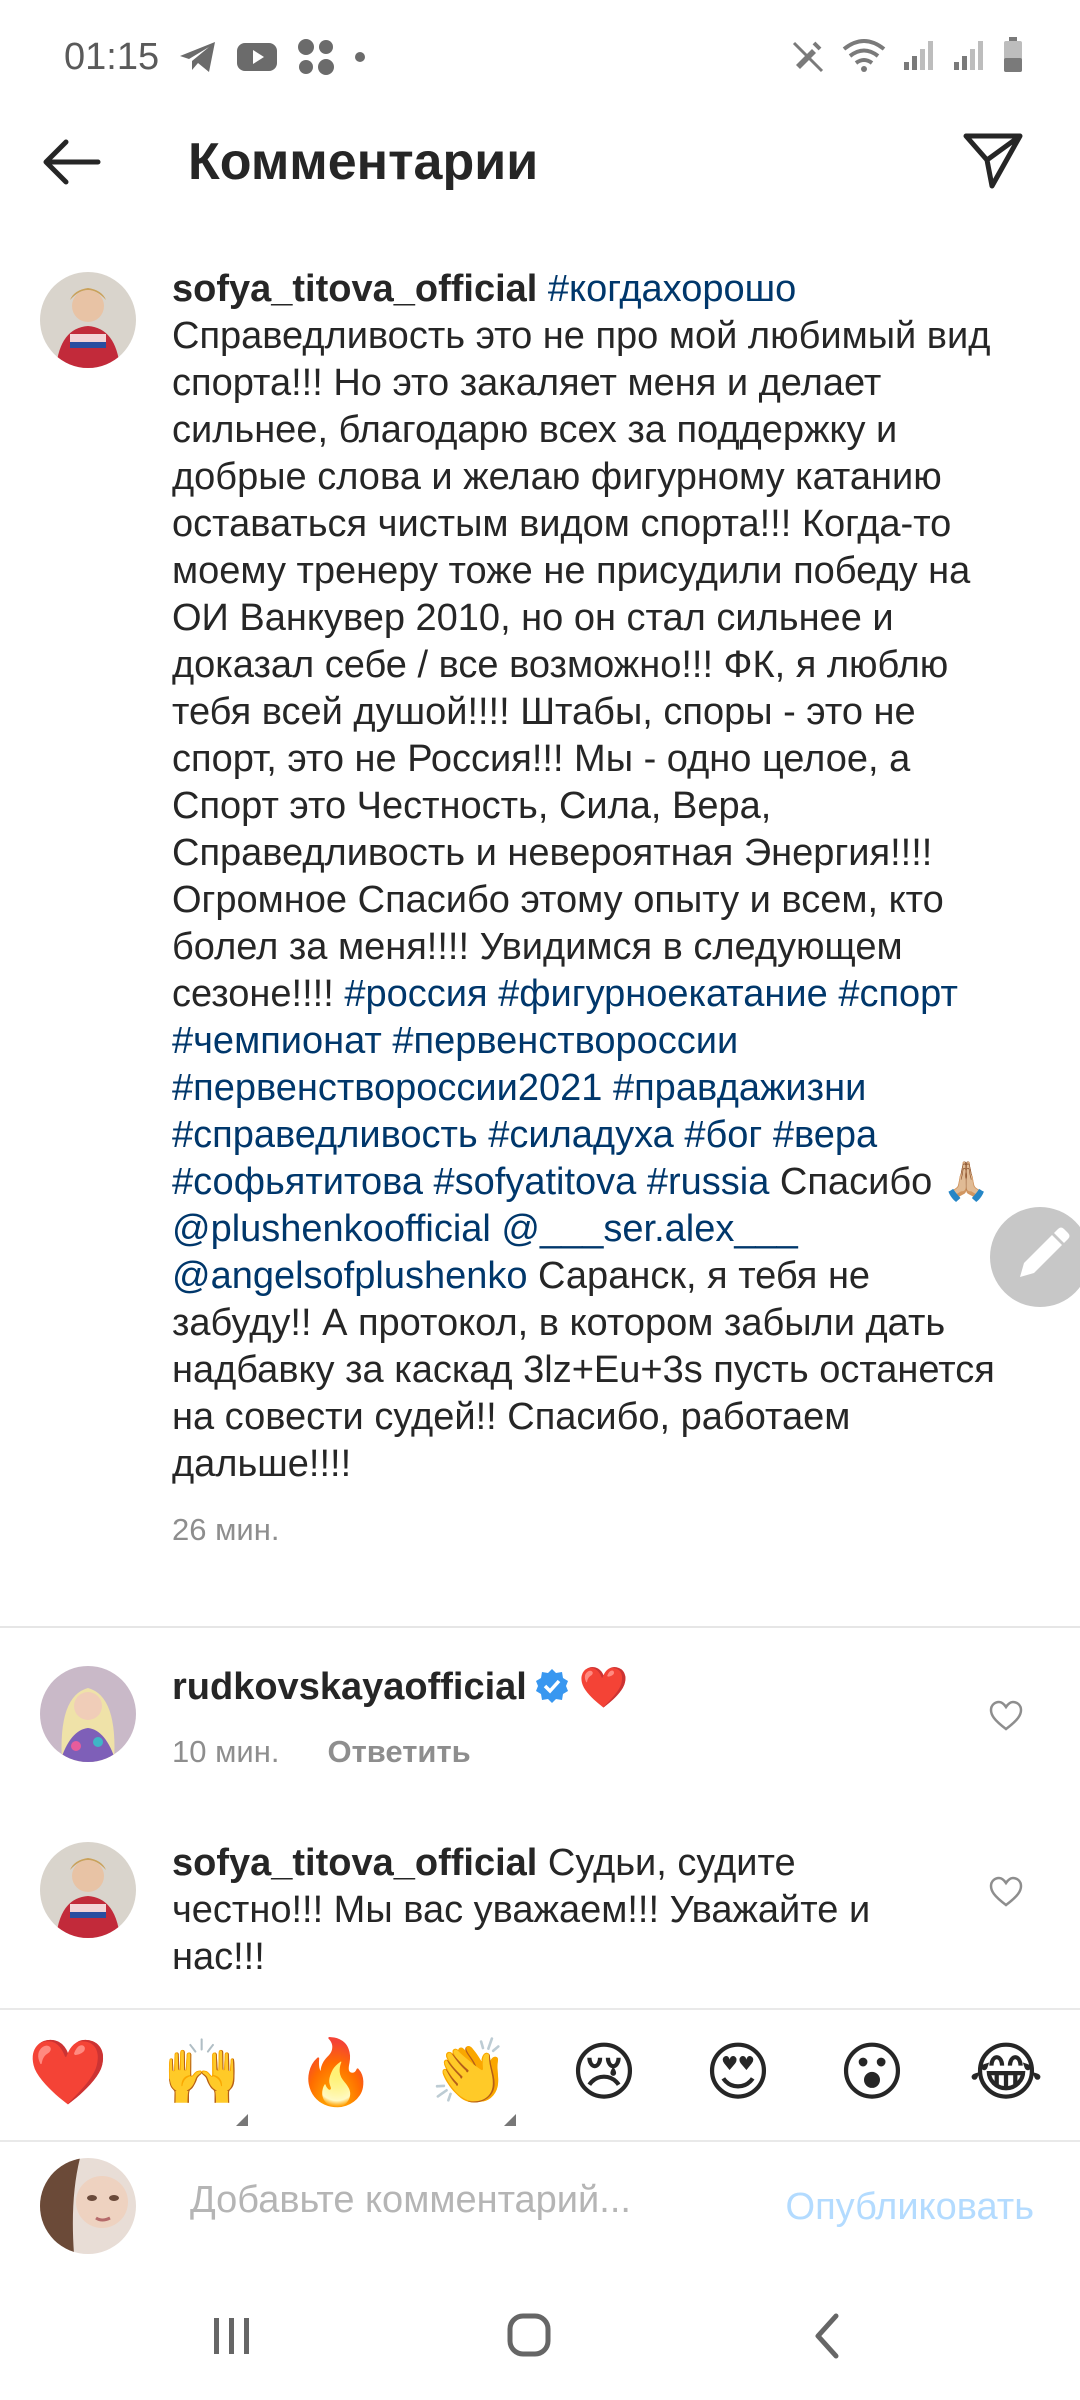  What do you see at coordinates (993, 159) in the screenshot?
I see `direct-send-icon` at bounding box center [993, 159].